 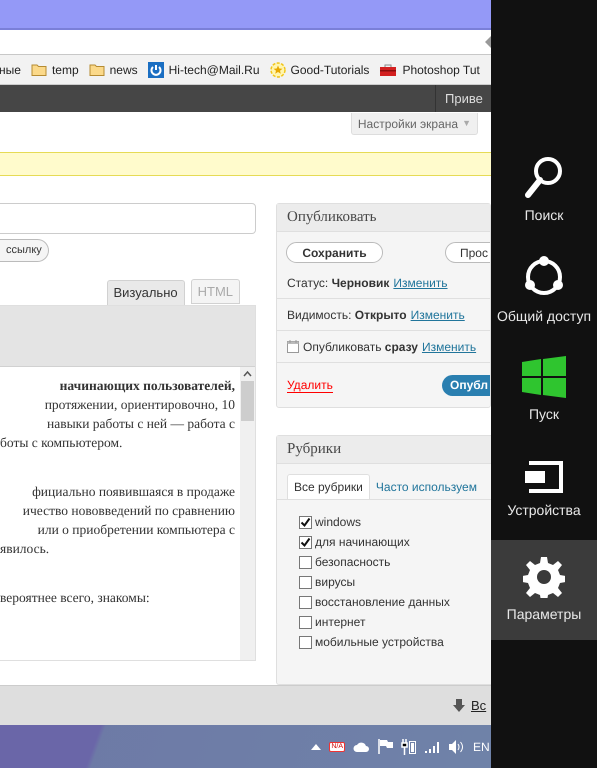 What do you see at coordinates (320, 69) in the screenshot?
I see `bookmark: Good-Tutorials` at bounding box center [320, 69].